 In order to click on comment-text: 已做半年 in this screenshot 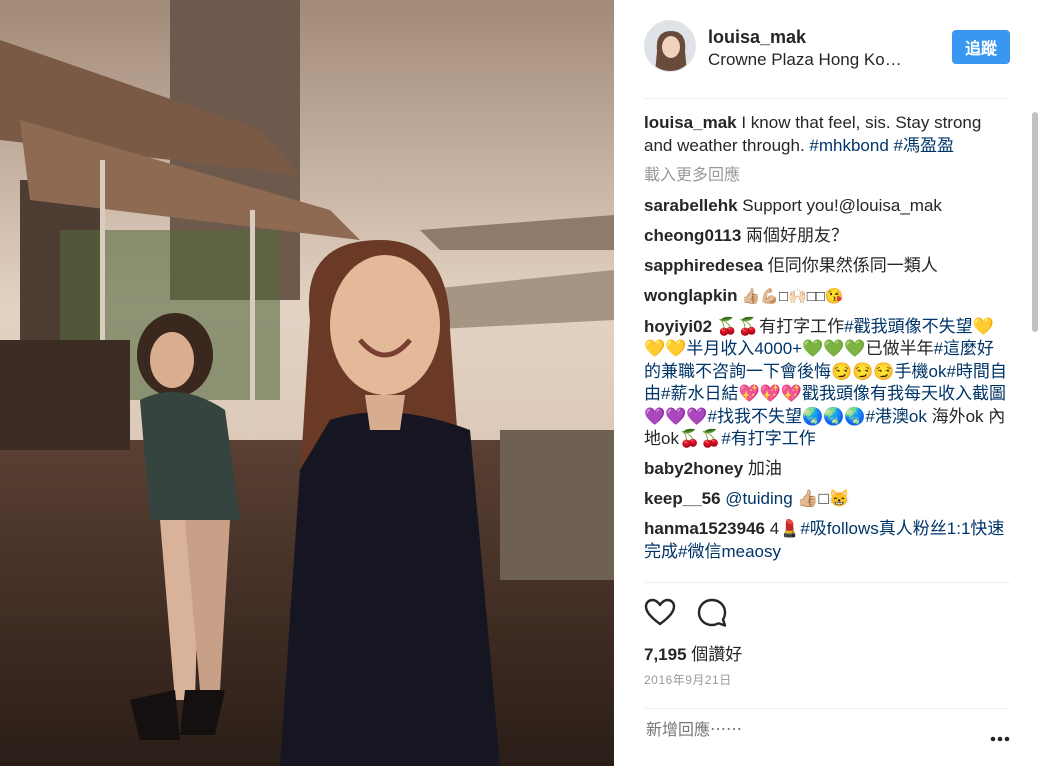, I will do `click(899, 348)`.